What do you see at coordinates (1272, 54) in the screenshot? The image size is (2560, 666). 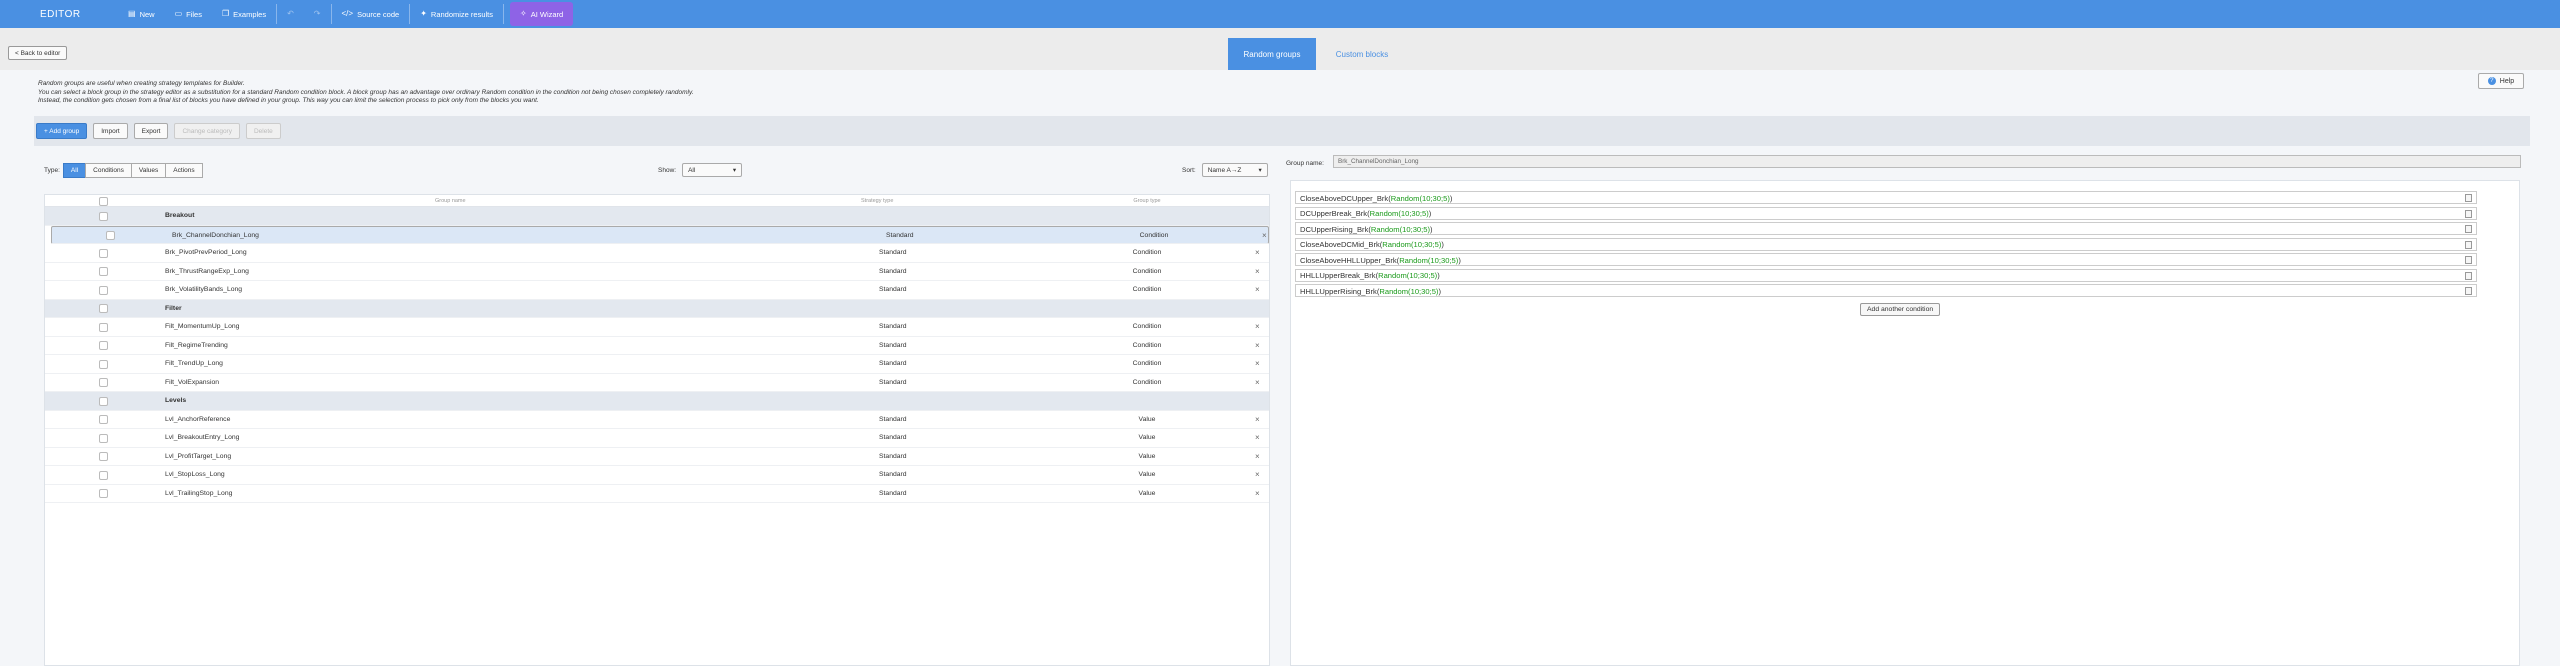 I see `tab-random-groups: Random groups` at bounding box center [1272, 54].